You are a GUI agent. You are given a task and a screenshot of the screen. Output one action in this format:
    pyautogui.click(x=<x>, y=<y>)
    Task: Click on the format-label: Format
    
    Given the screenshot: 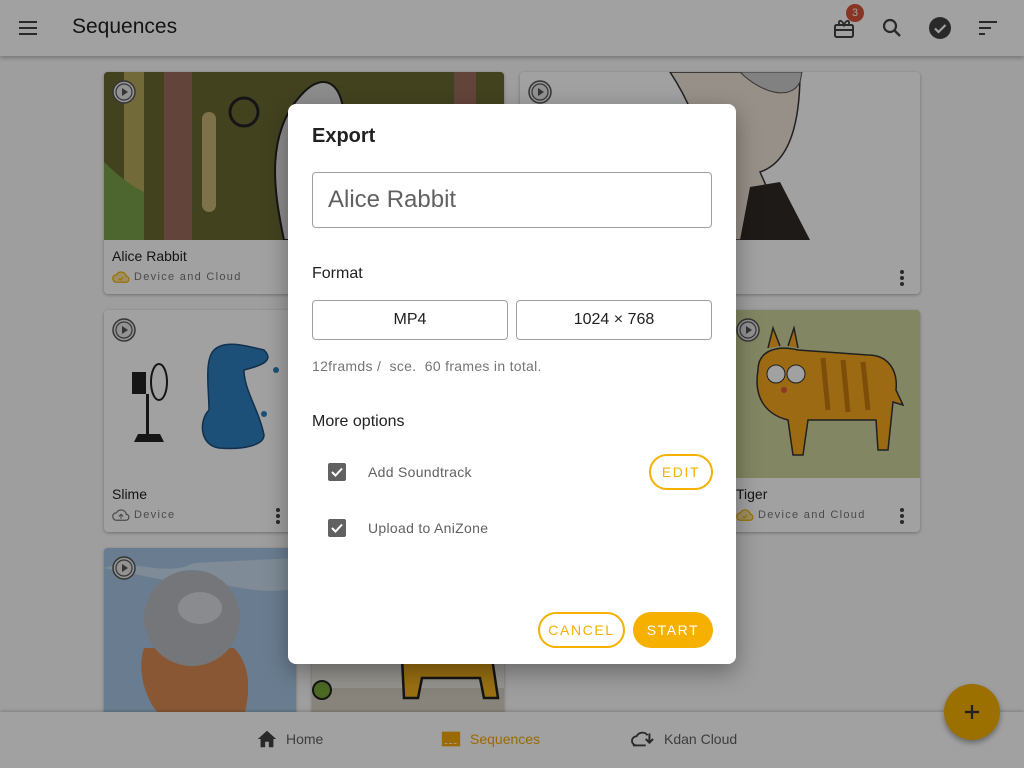 What is the action you would take?
    pyautogui.click(x=337, y=273)
    